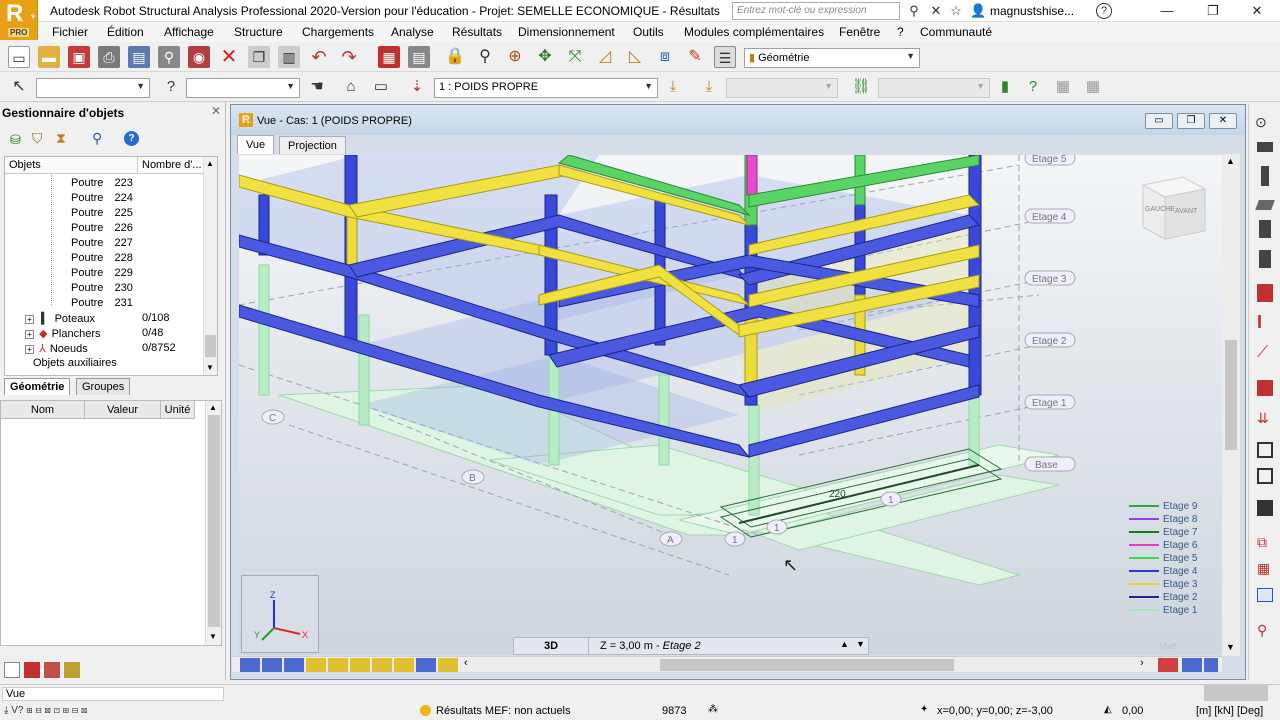  I want to click on selection-hand-icon: ☚, so click(317, 87).